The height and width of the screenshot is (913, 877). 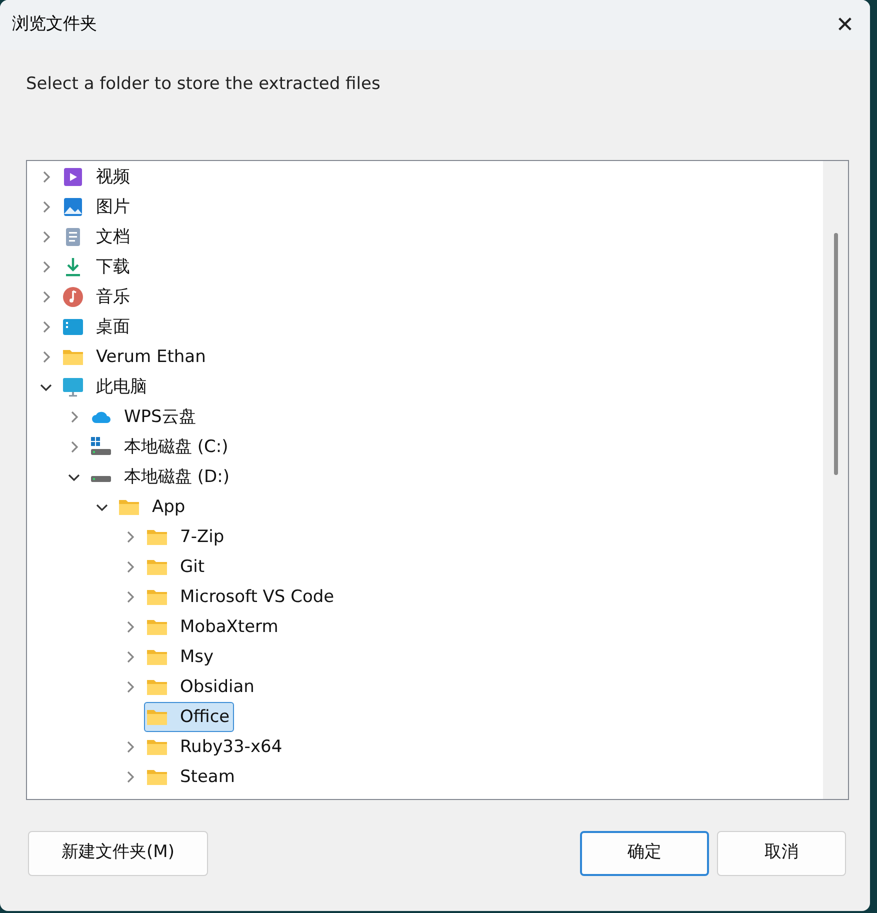 What do you see at coordinates (229, 626) in the screenshot?
I see `folder-label: MobaXterm` at bounding box center [229, 626].